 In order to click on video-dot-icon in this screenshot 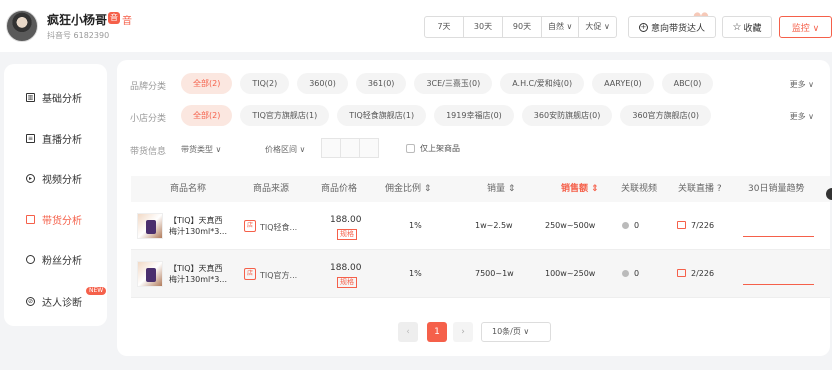, I will do `click(625, 273)`.